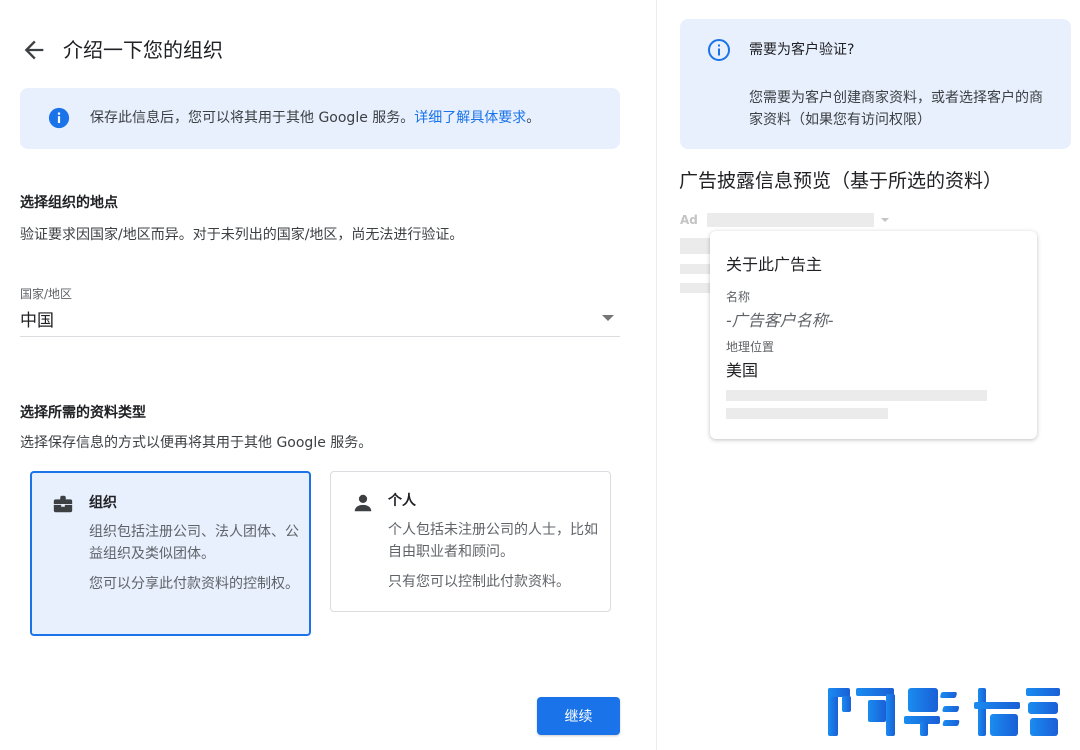  Describe the element at coordinates (402, 501) in the screenshot. I see `individual-card-title: 个人` at that location.